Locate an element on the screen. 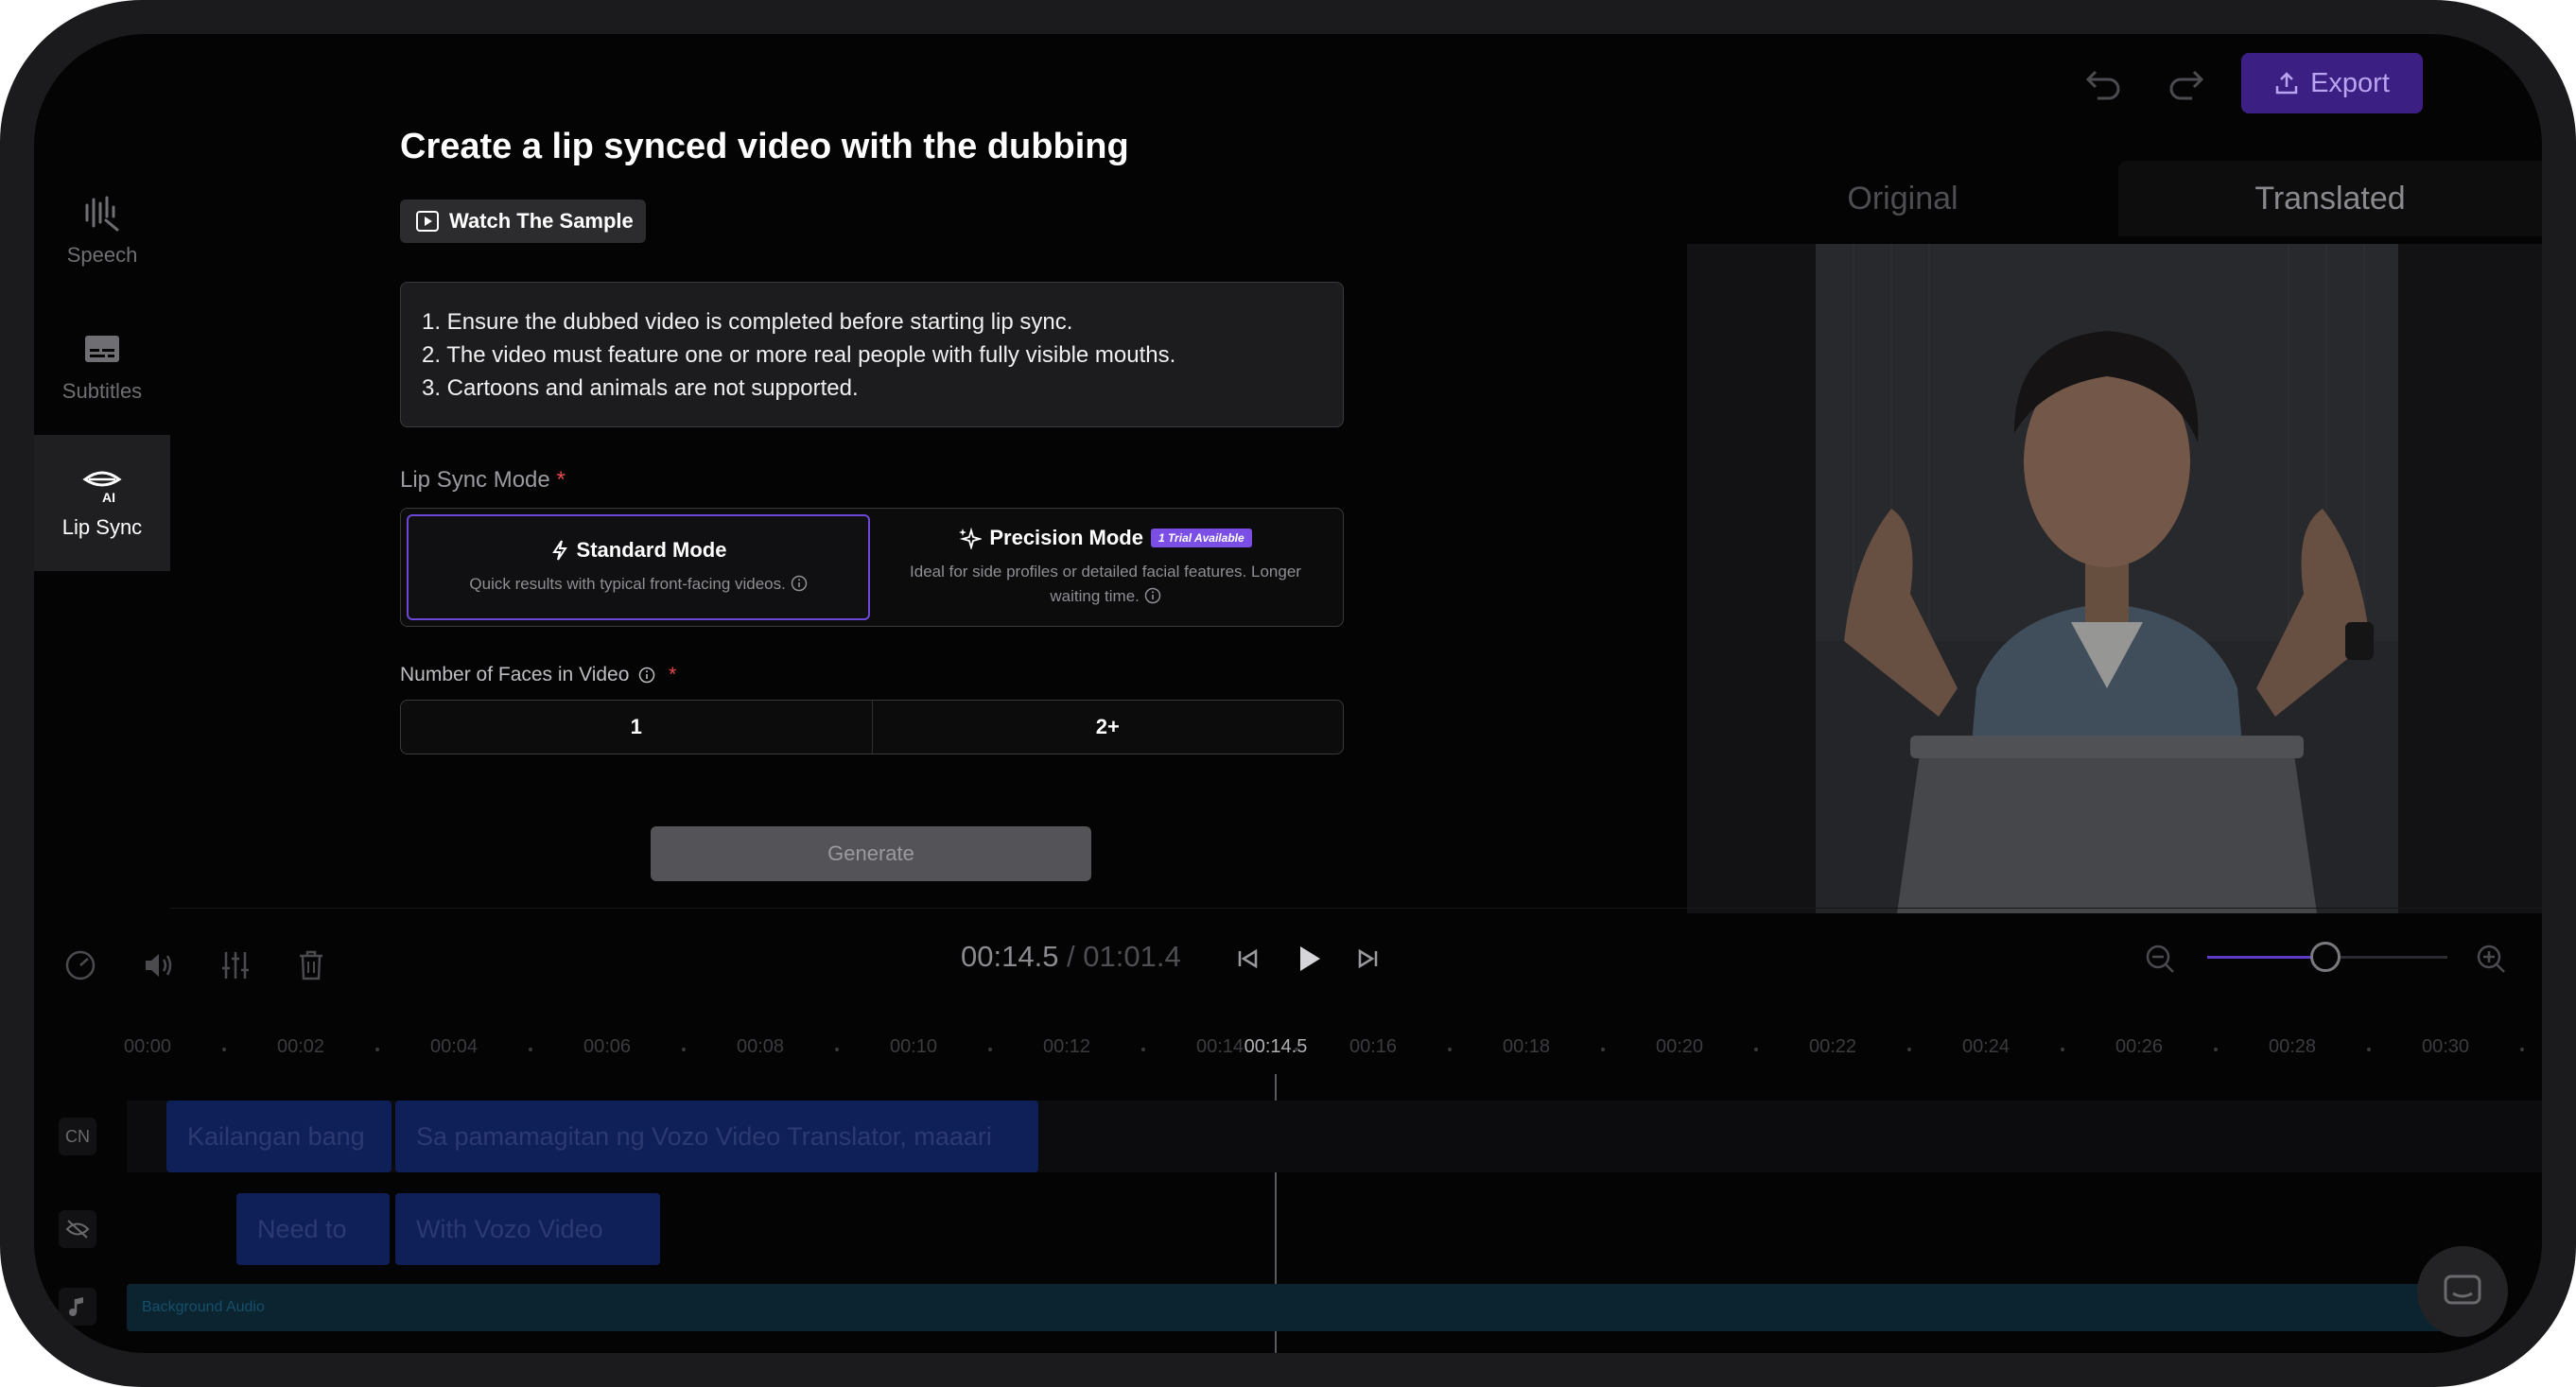 The width and height of the screenshot is (2576, 1387). lightning-icon is located at coordinates (559, 550).